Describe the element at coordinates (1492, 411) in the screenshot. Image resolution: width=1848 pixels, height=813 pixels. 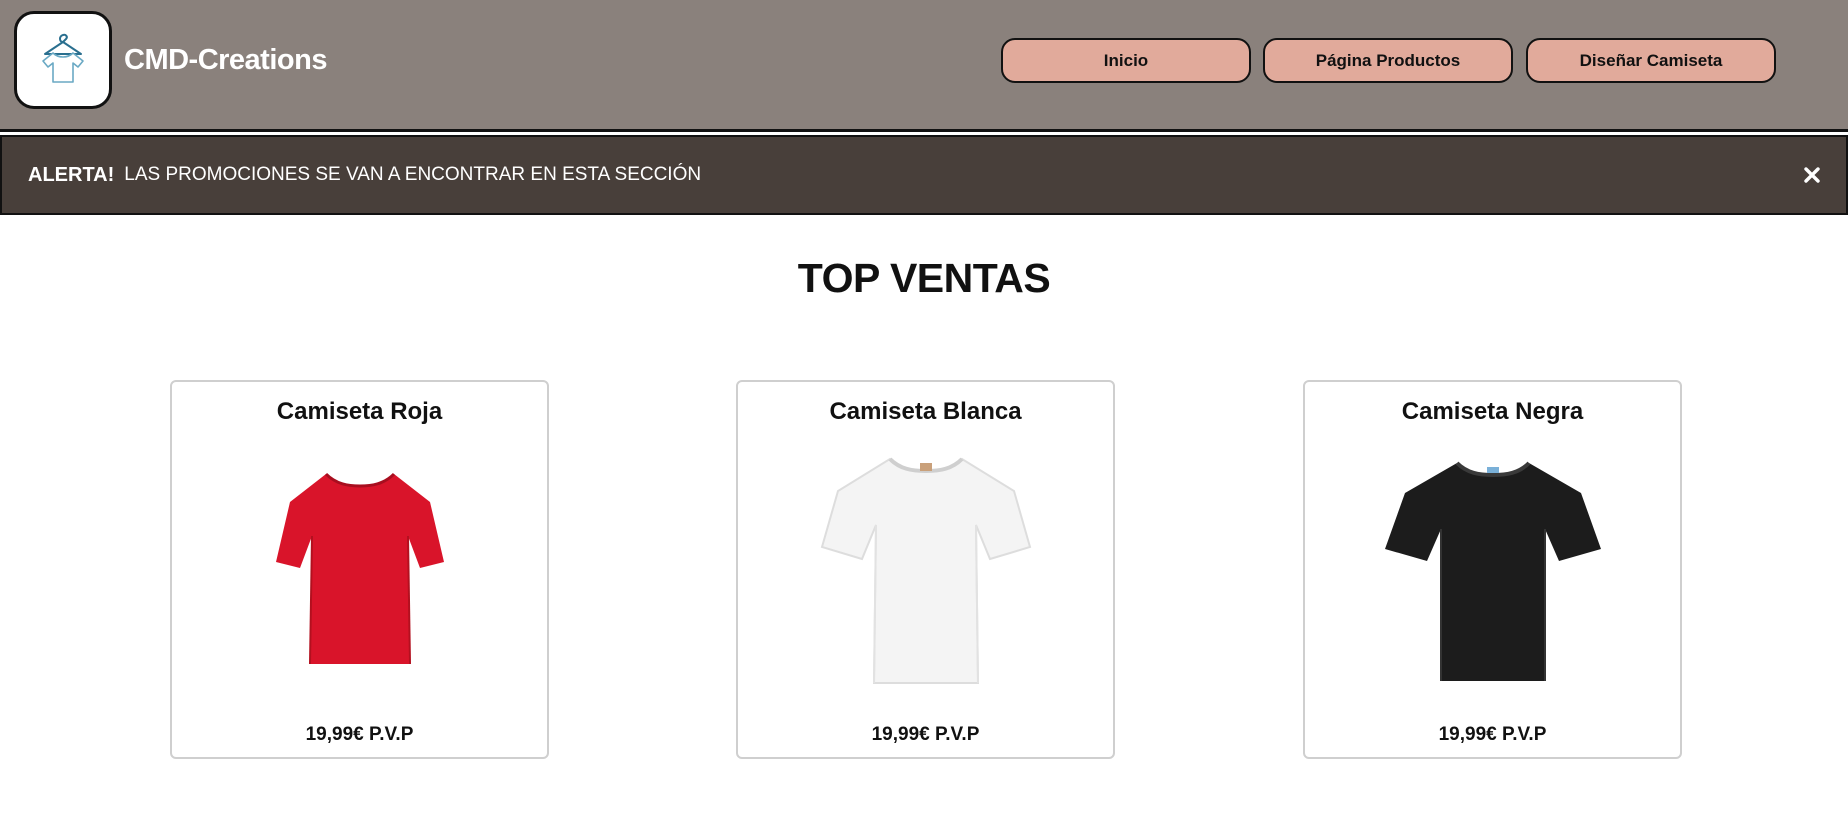
I see `product-name: Camiseta Negra` at that location.